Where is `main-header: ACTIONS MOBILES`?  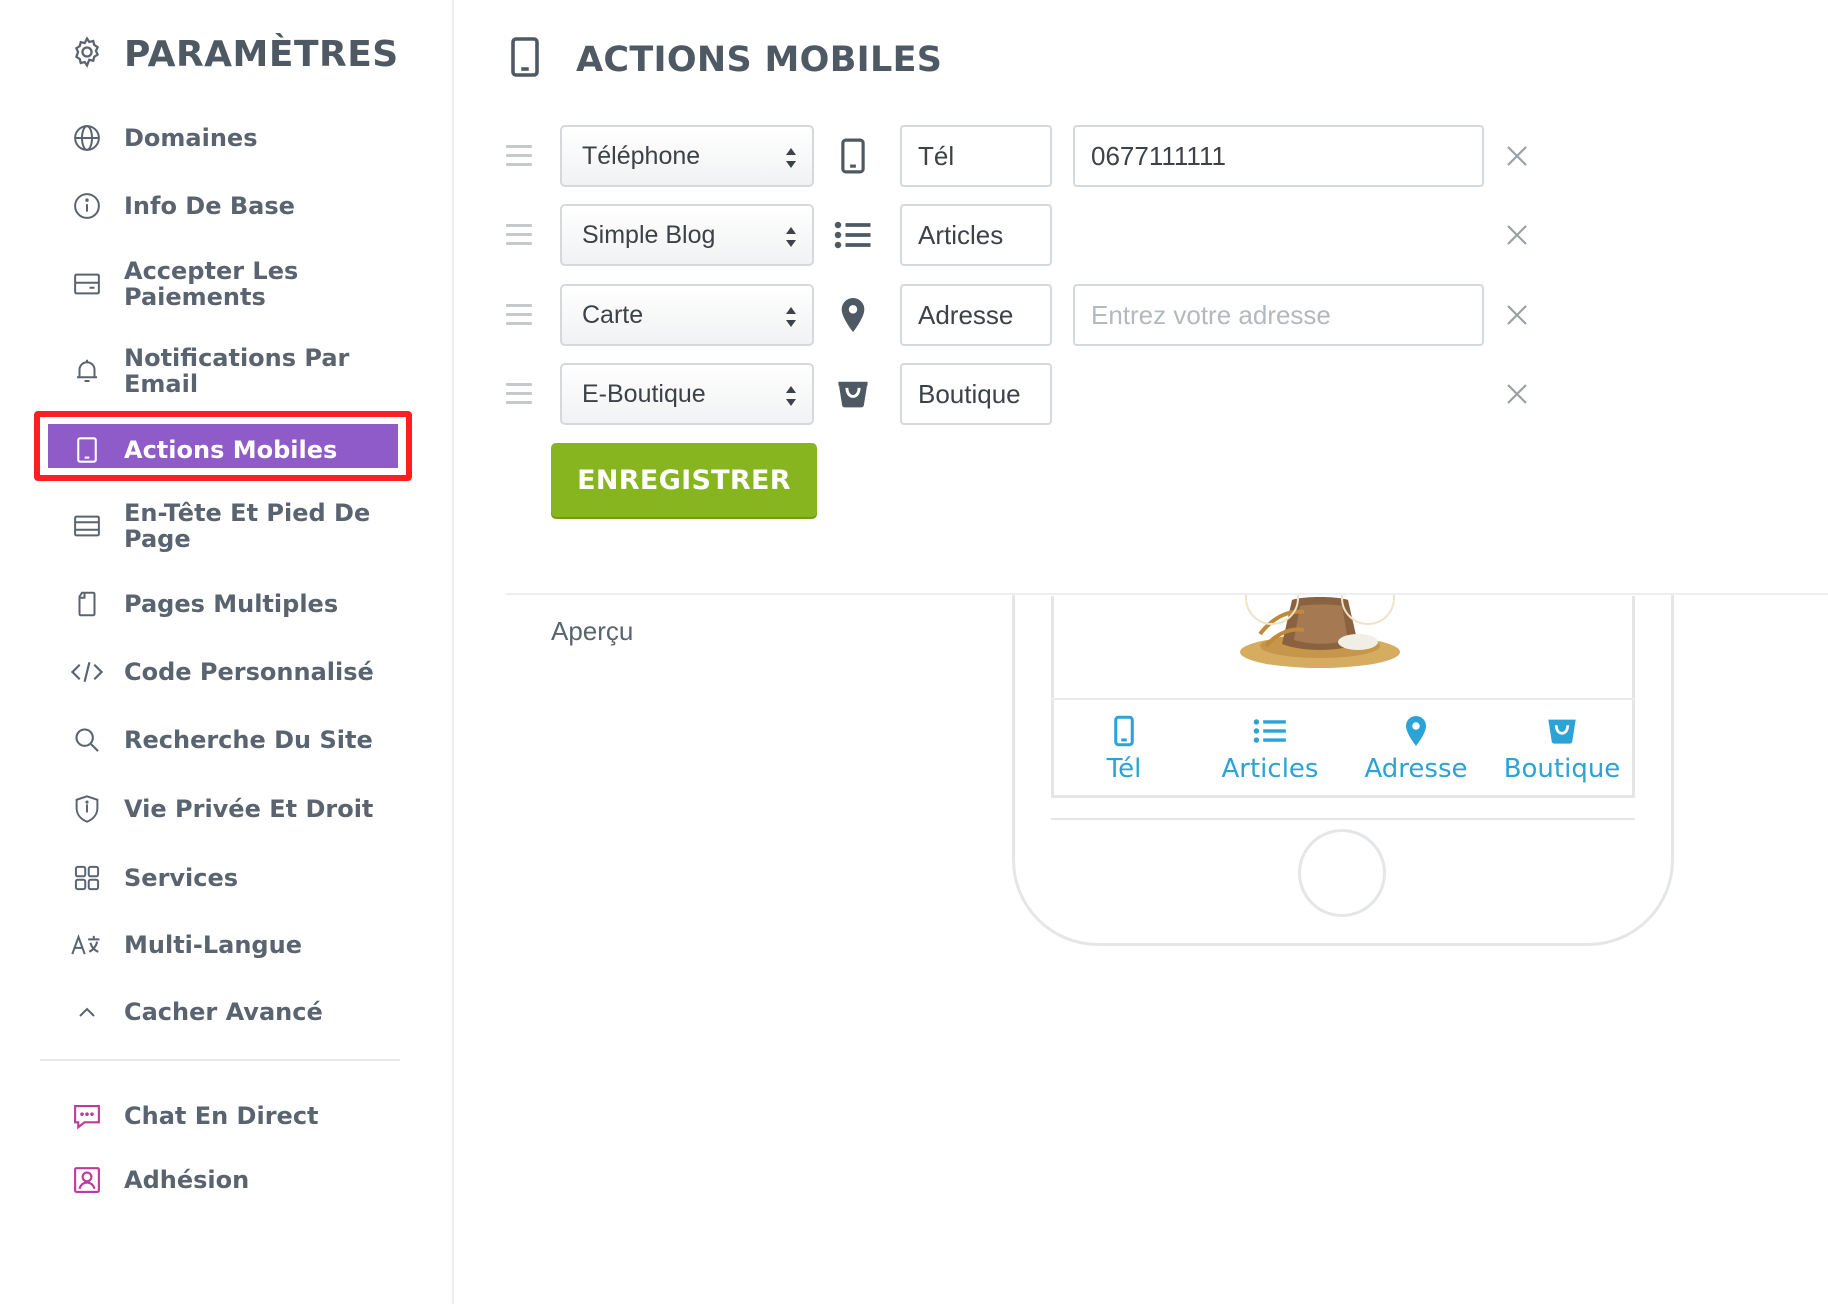
main-header: ACTIONS MOBILES is located at coordinates (726, 59).